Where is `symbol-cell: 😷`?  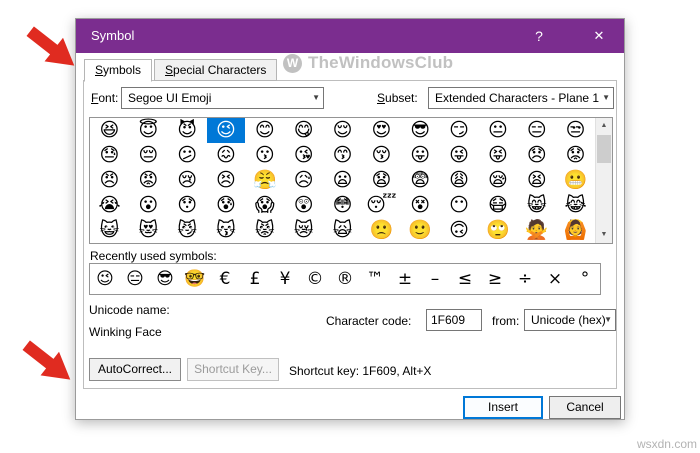 symbol-cell: 😷 is located at coordinates (497, 205).